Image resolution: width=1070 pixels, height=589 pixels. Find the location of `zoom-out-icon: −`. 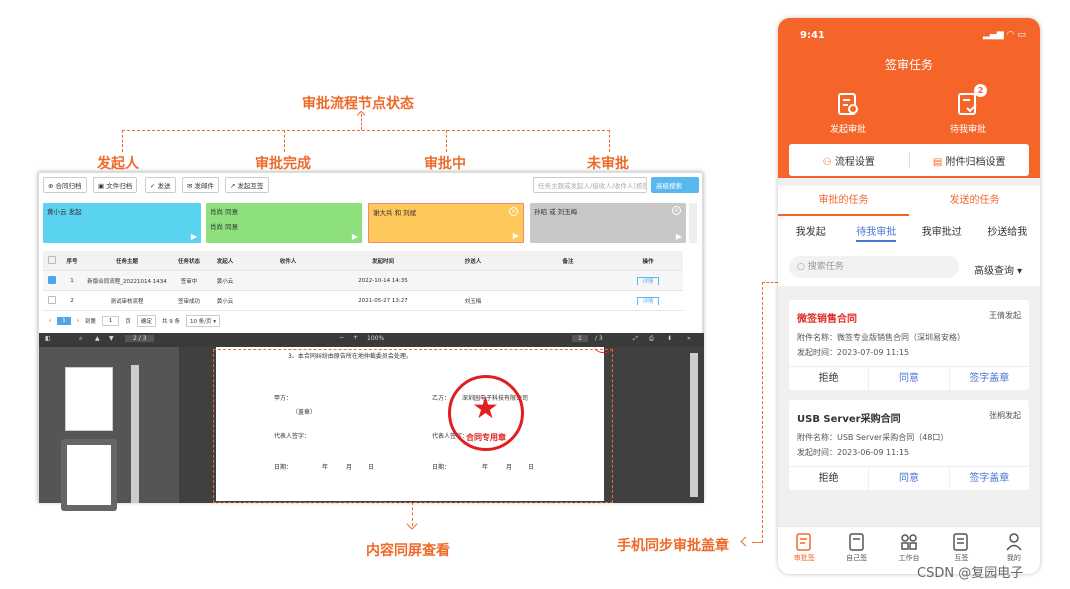

zoom-out-icon: − is located at coordinates (341, 337).